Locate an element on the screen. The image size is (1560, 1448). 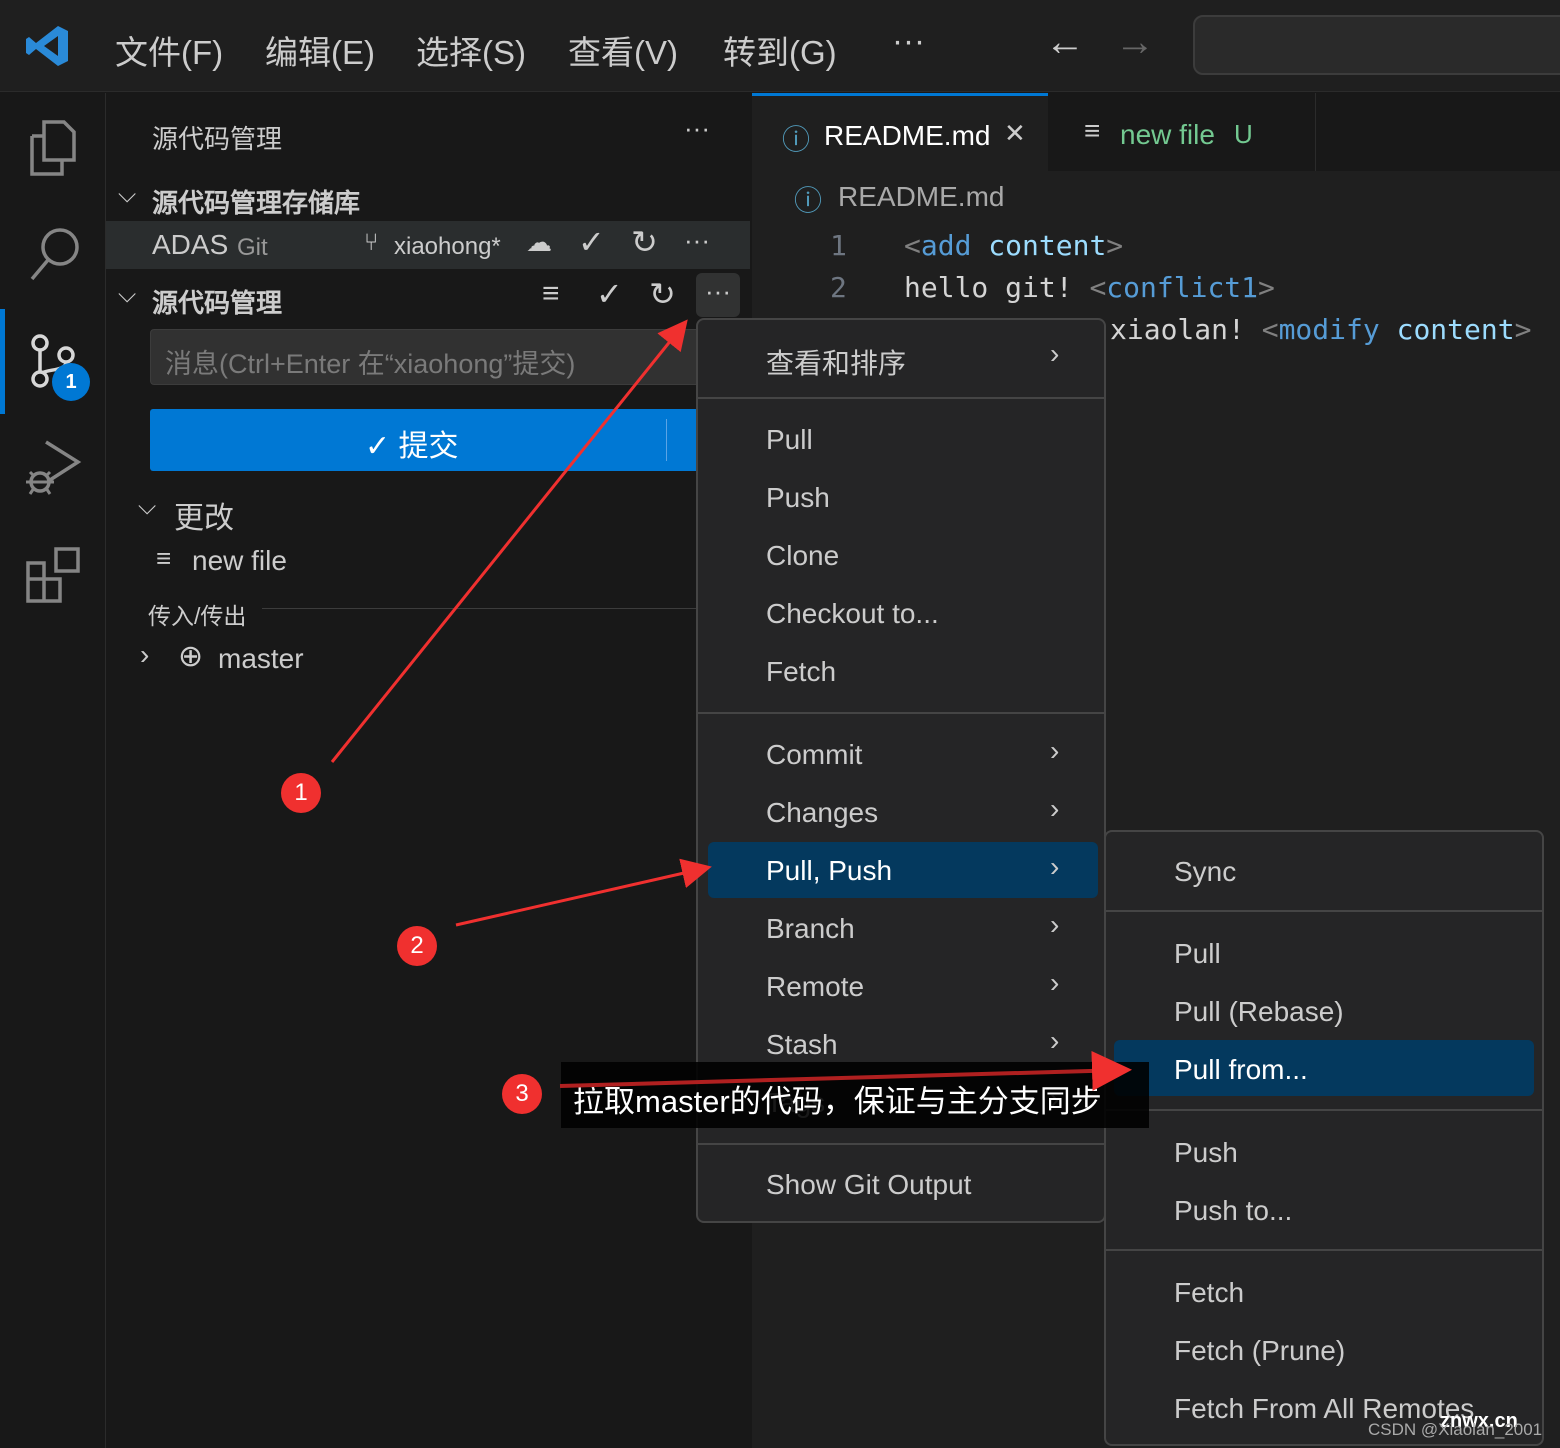
code-token: modify is located at coordinates (1329, 329).